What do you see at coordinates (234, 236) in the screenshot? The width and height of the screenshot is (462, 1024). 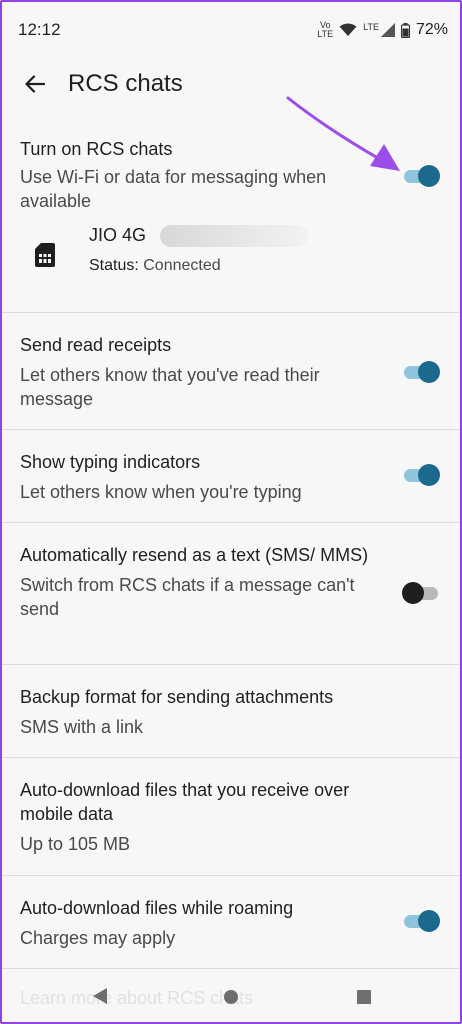 I see `redacted-number` at bounding box center [234, 236].